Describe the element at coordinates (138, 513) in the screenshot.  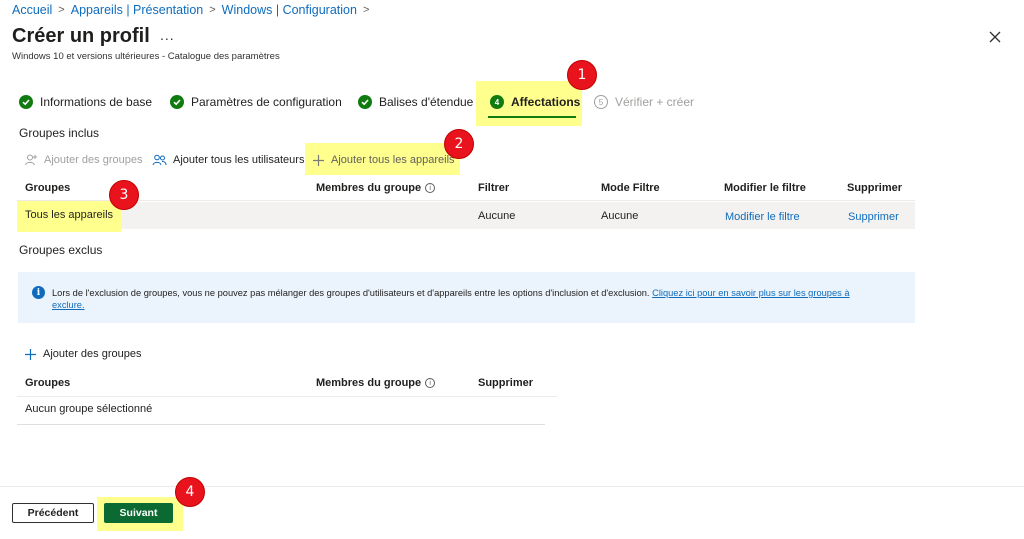
I see `next-button: Suivant` at that location.